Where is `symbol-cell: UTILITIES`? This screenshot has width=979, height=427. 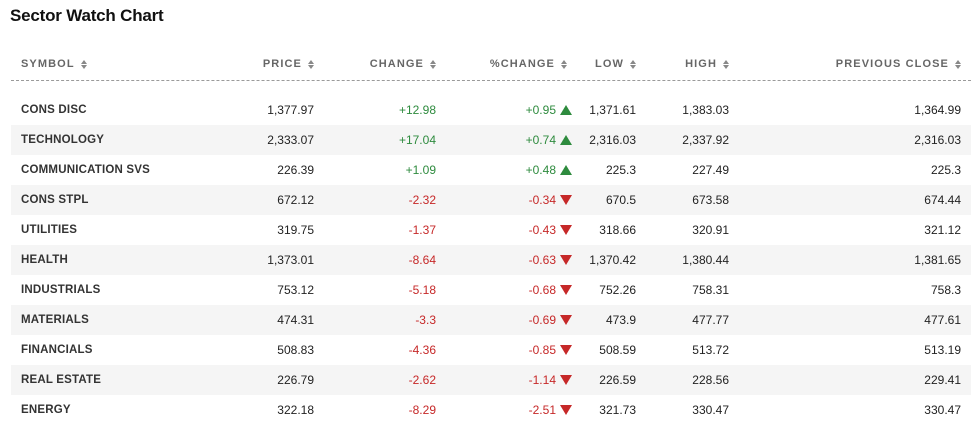
symbol-cell: UTILITIES is located at coordinates (111, 230).